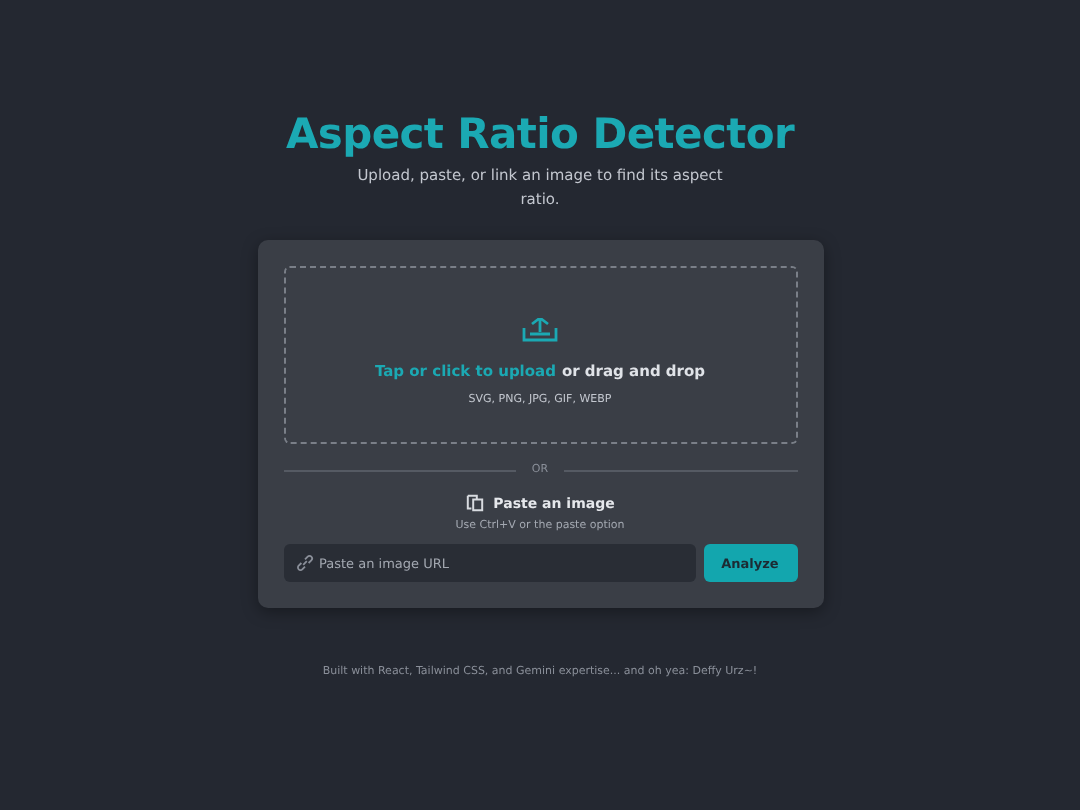 This screenshot has width=1080, height=810. Describe the element at coordinates (540, 134) in the screenshot. I see `app-title: Aspect Ratio Detector` at that location.